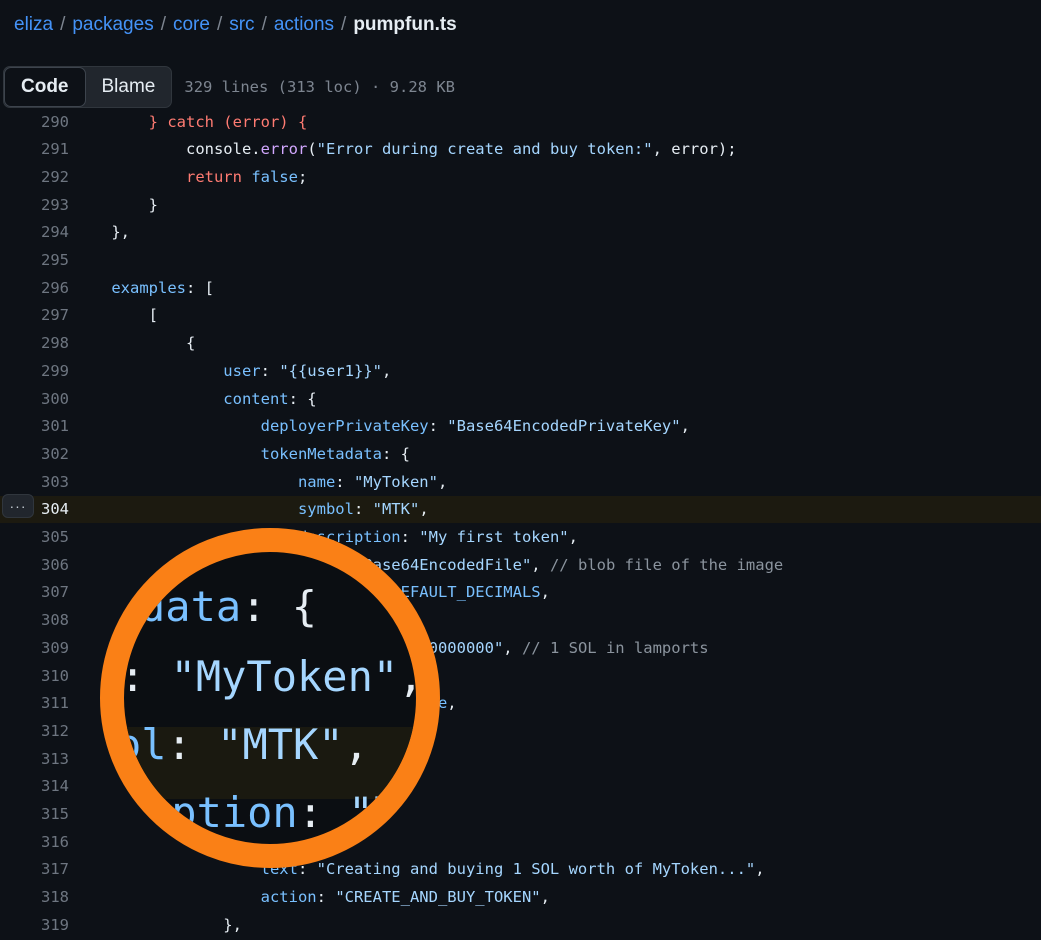 This screenshot has height=940, width=1041. I want to click on code-line: 297 [, so click(520, 315).